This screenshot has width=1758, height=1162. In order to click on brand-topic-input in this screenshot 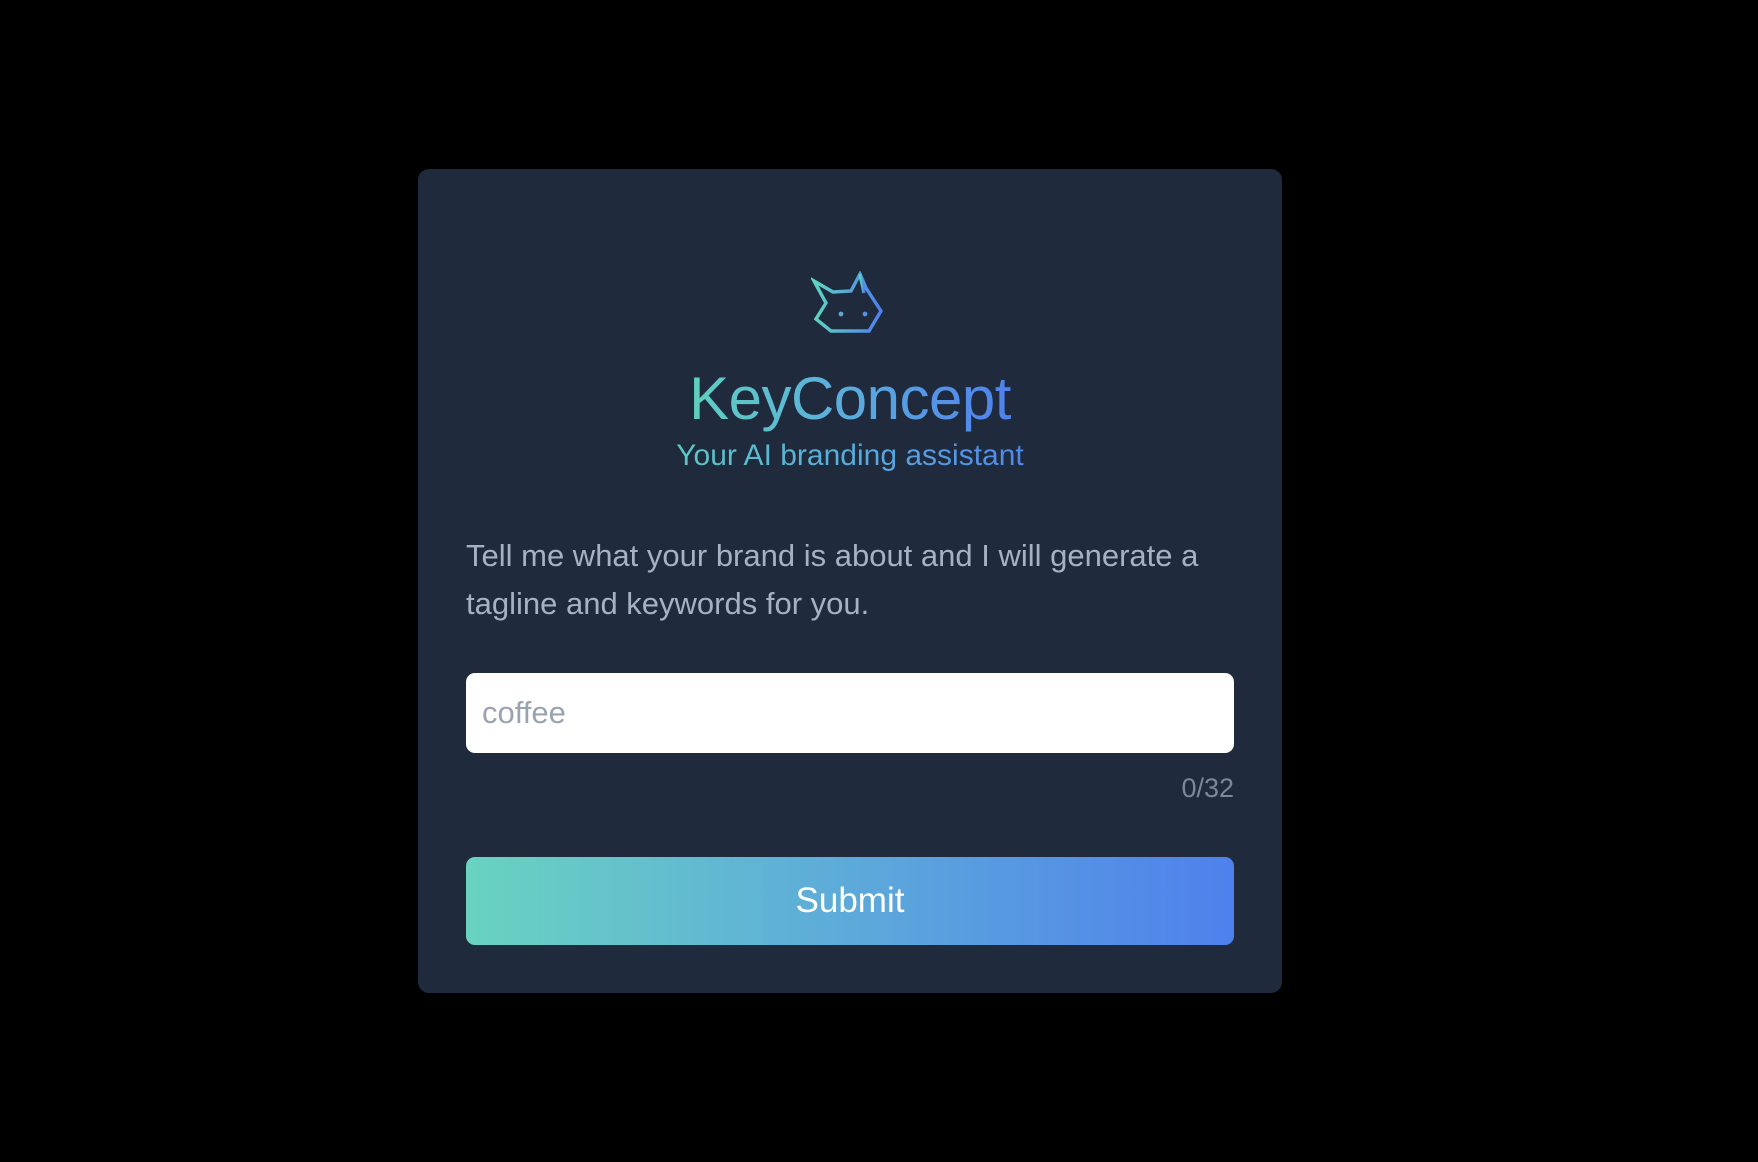, I will do `click(850, 713)`.